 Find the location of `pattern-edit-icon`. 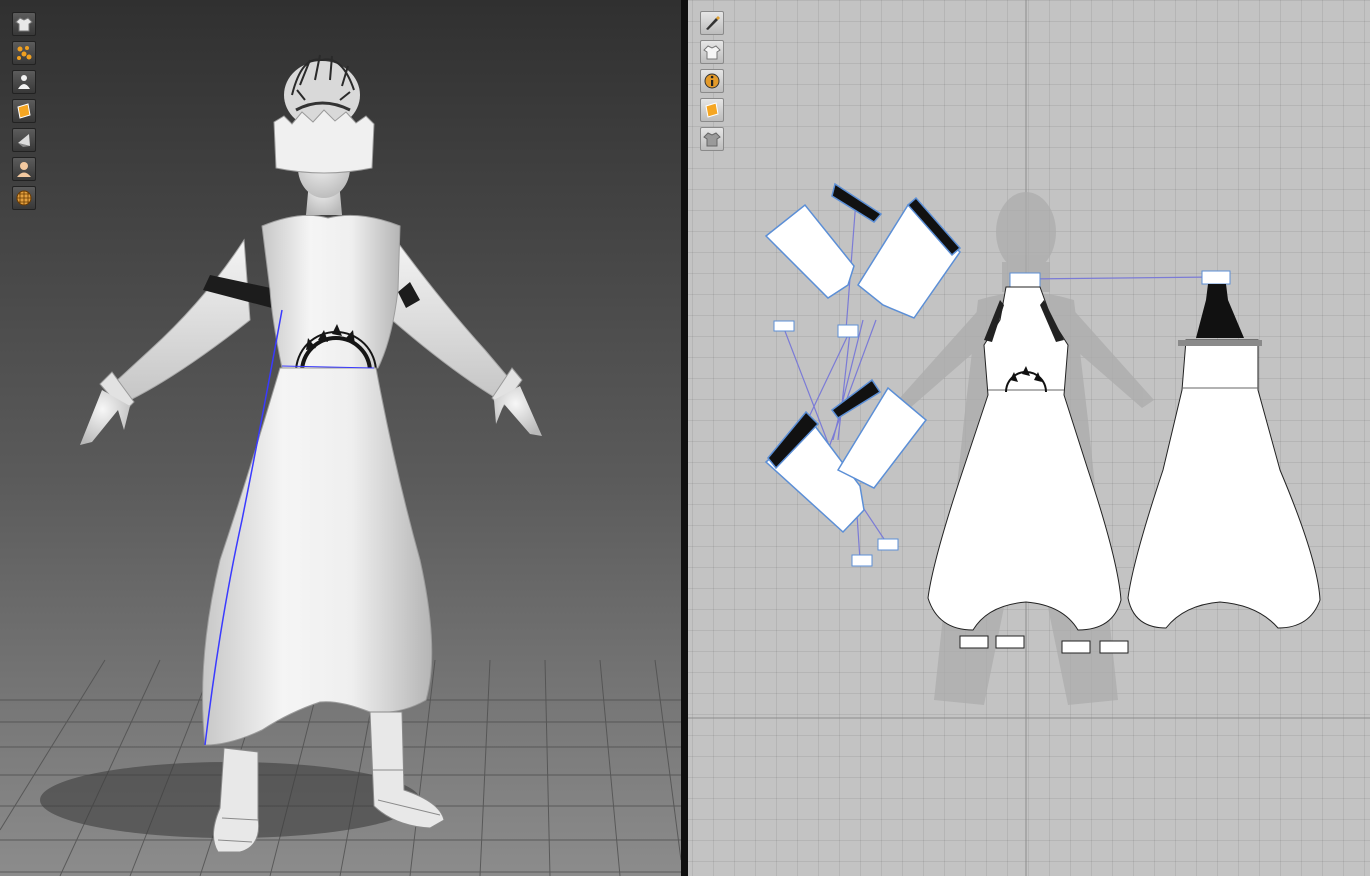

pattern-edit-icon is located at coordinates (712, 23).